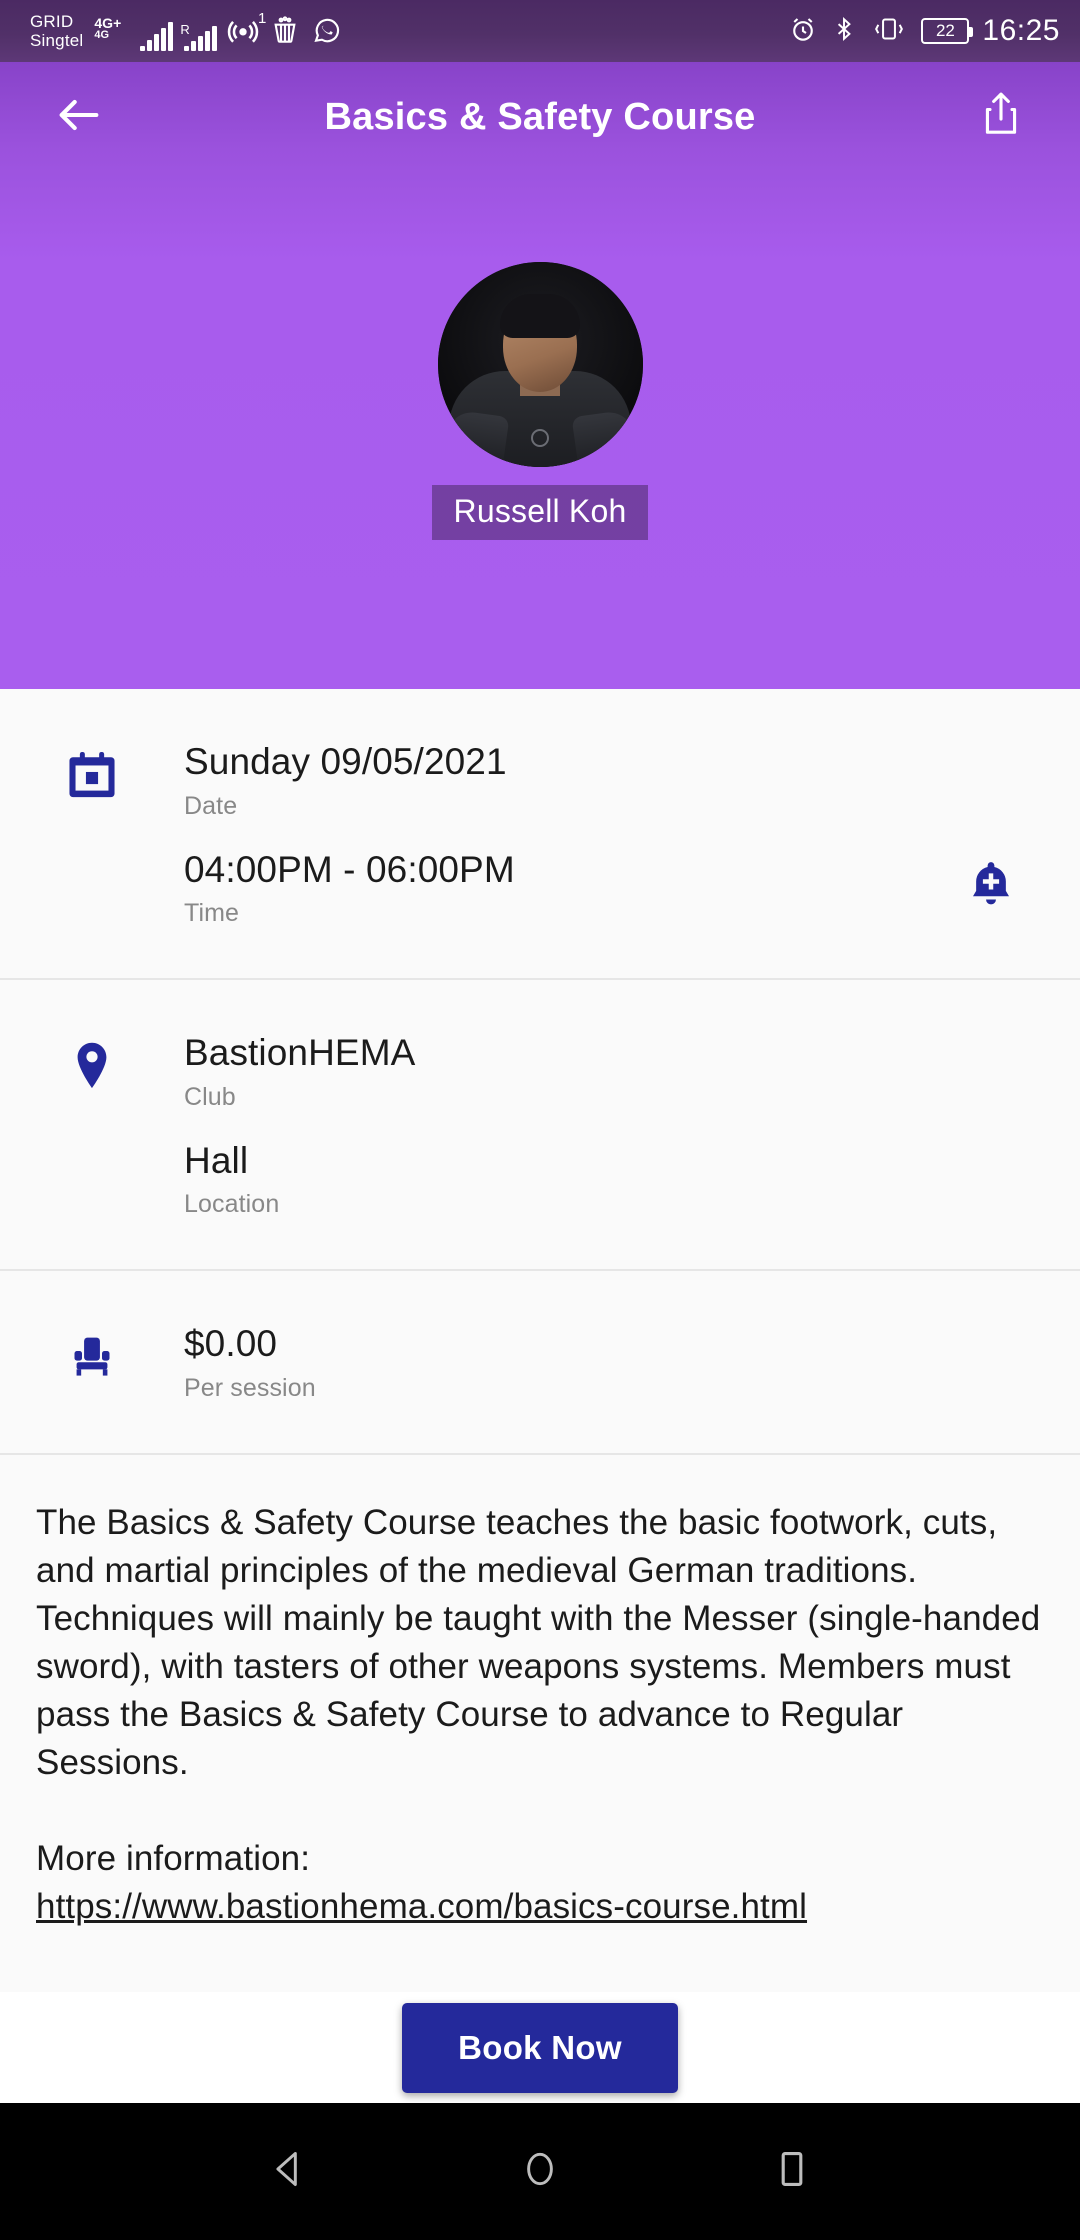  I want to click on section-price: $0.00 Per session, so click(540, 1363).